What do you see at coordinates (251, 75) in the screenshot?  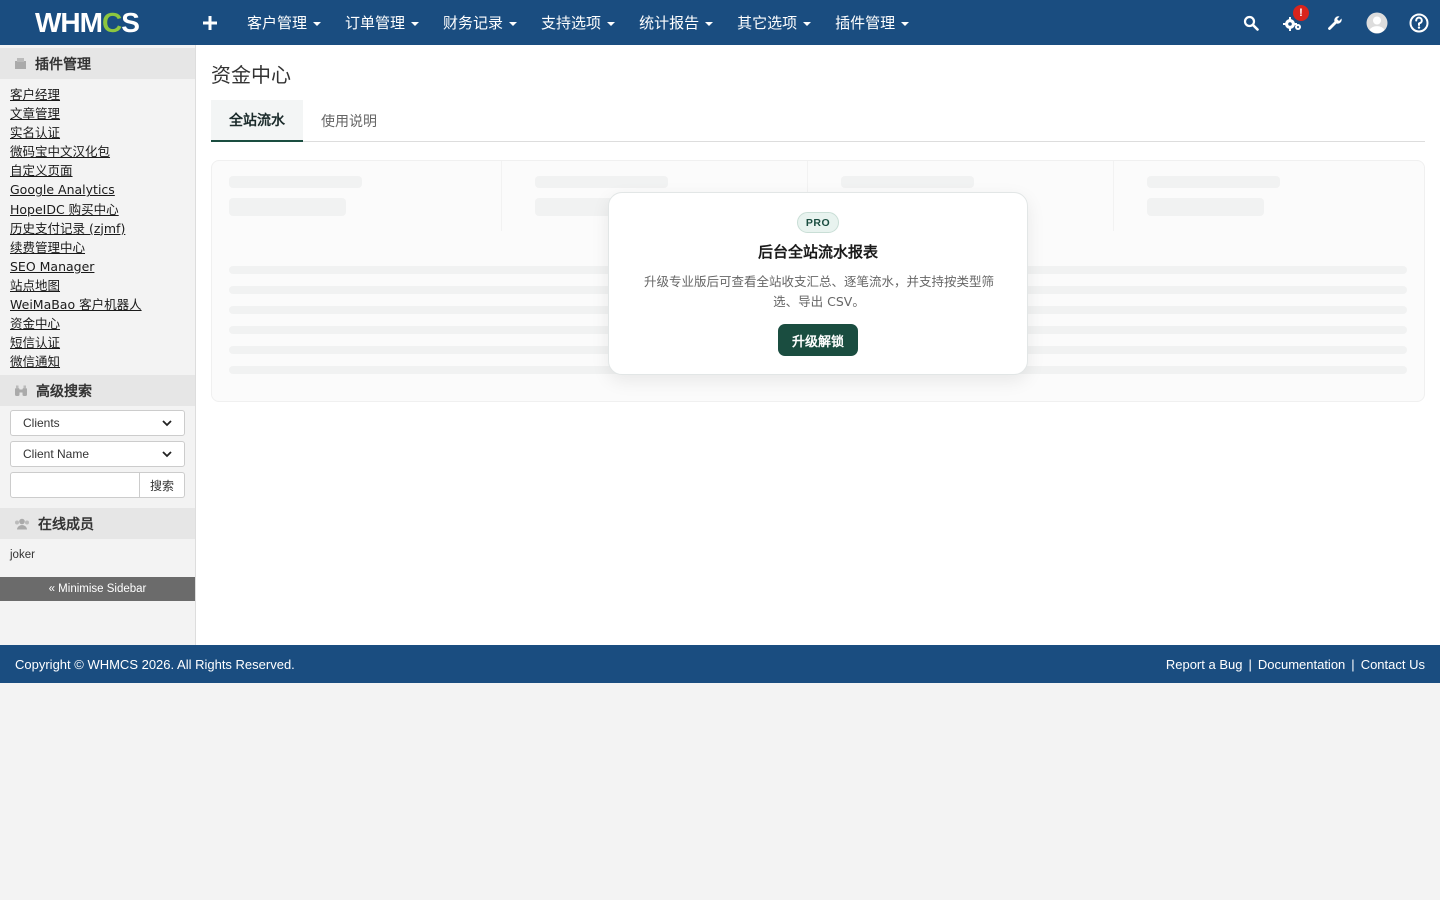 I see `page-title: 资金中心` at bounding box center [251, 75].